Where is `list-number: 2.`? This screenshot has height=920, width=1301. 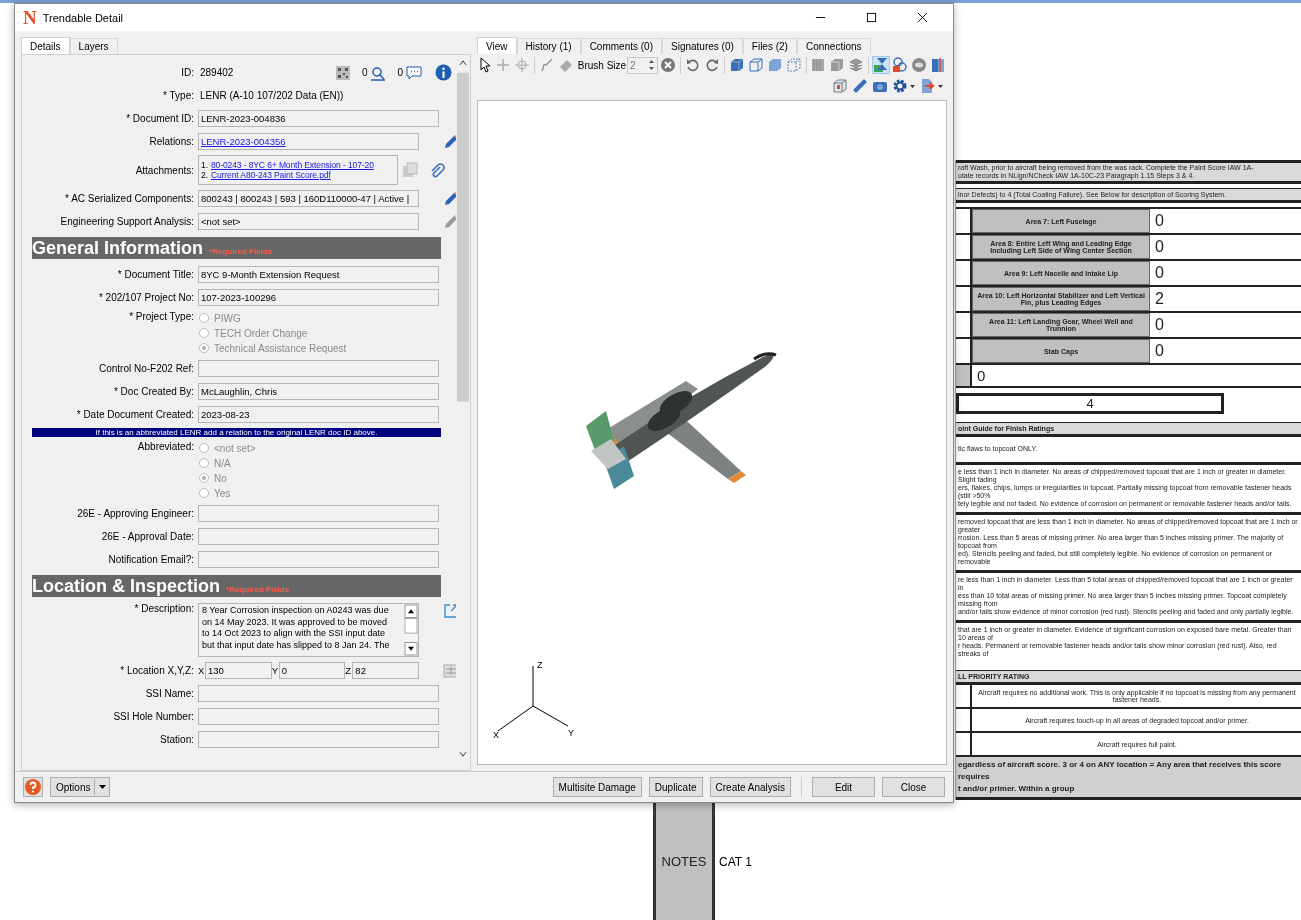 list-number: 2. is located at coordinates (204, 175).